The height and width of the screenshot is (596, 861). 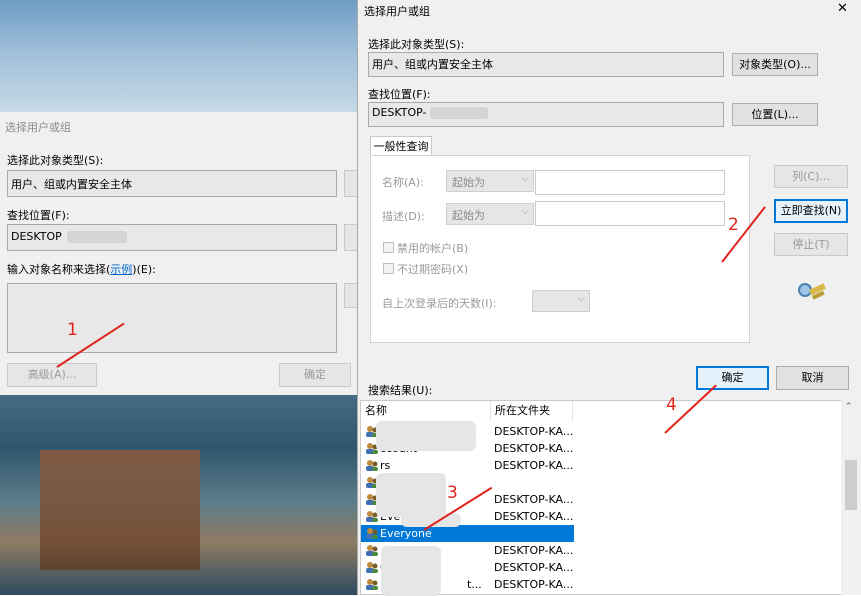 I want to click on annotation-number-1: 1, so click(x=72, y=330).